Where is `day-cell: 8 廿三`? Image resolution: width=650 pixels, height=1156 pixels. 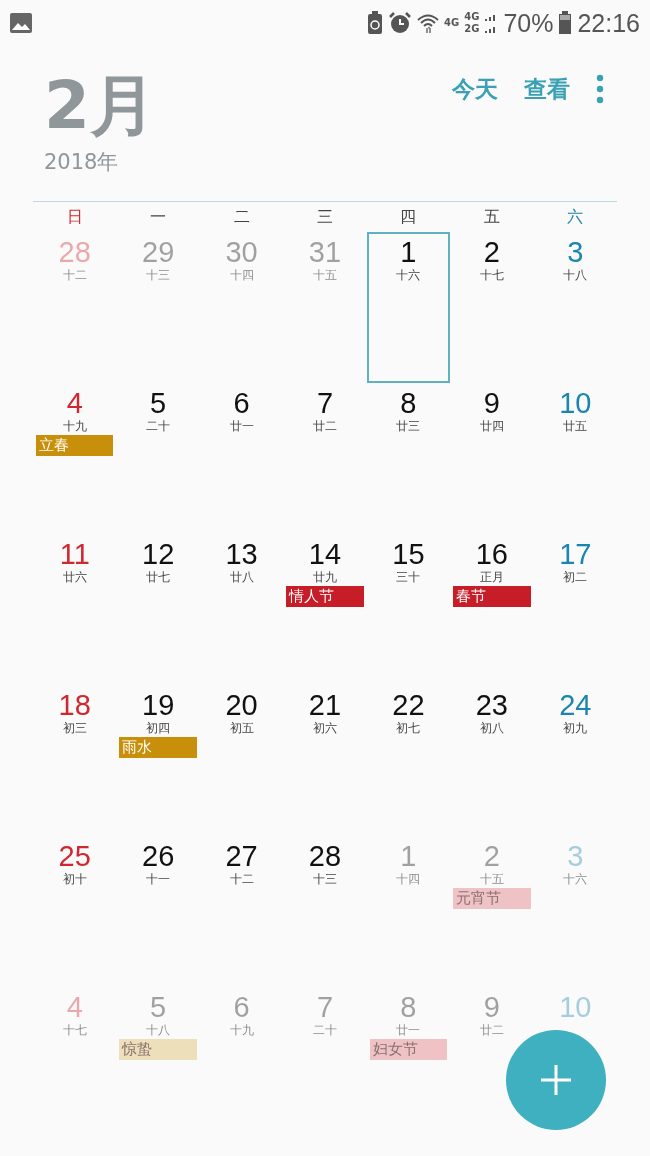 day-cell: 8 廿三 is located at coordinates (408, 458).